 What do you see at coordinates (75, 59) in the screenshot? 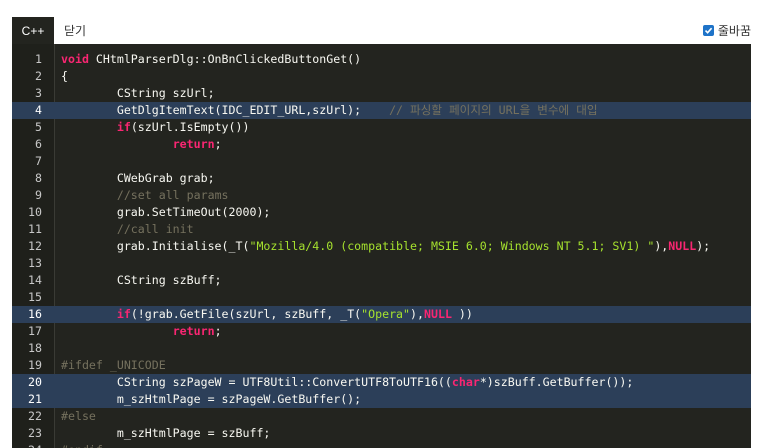
I see `code-token: void` at bounding box center [75, 59].